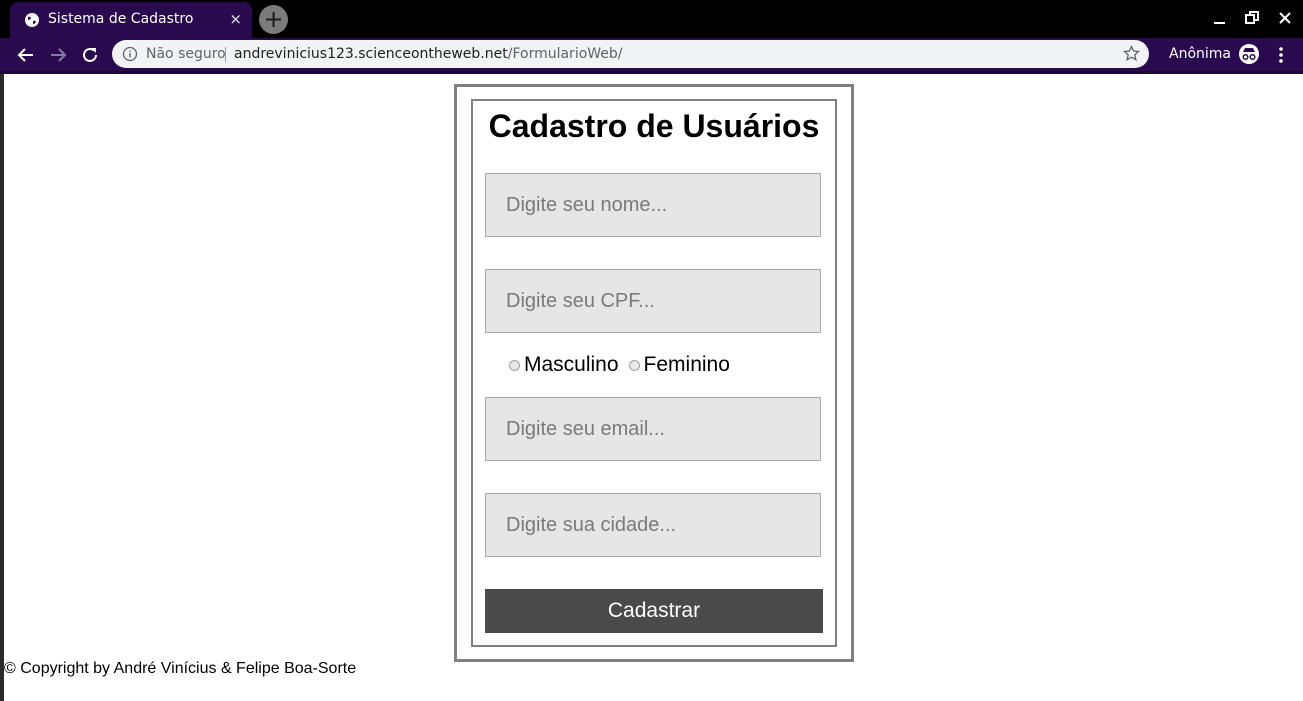 The image size is (1303, 701). What do you see at coordinates (1249, 54) in the screenshot?
I see `incognito-icon` at bounding box center [1249, 54].